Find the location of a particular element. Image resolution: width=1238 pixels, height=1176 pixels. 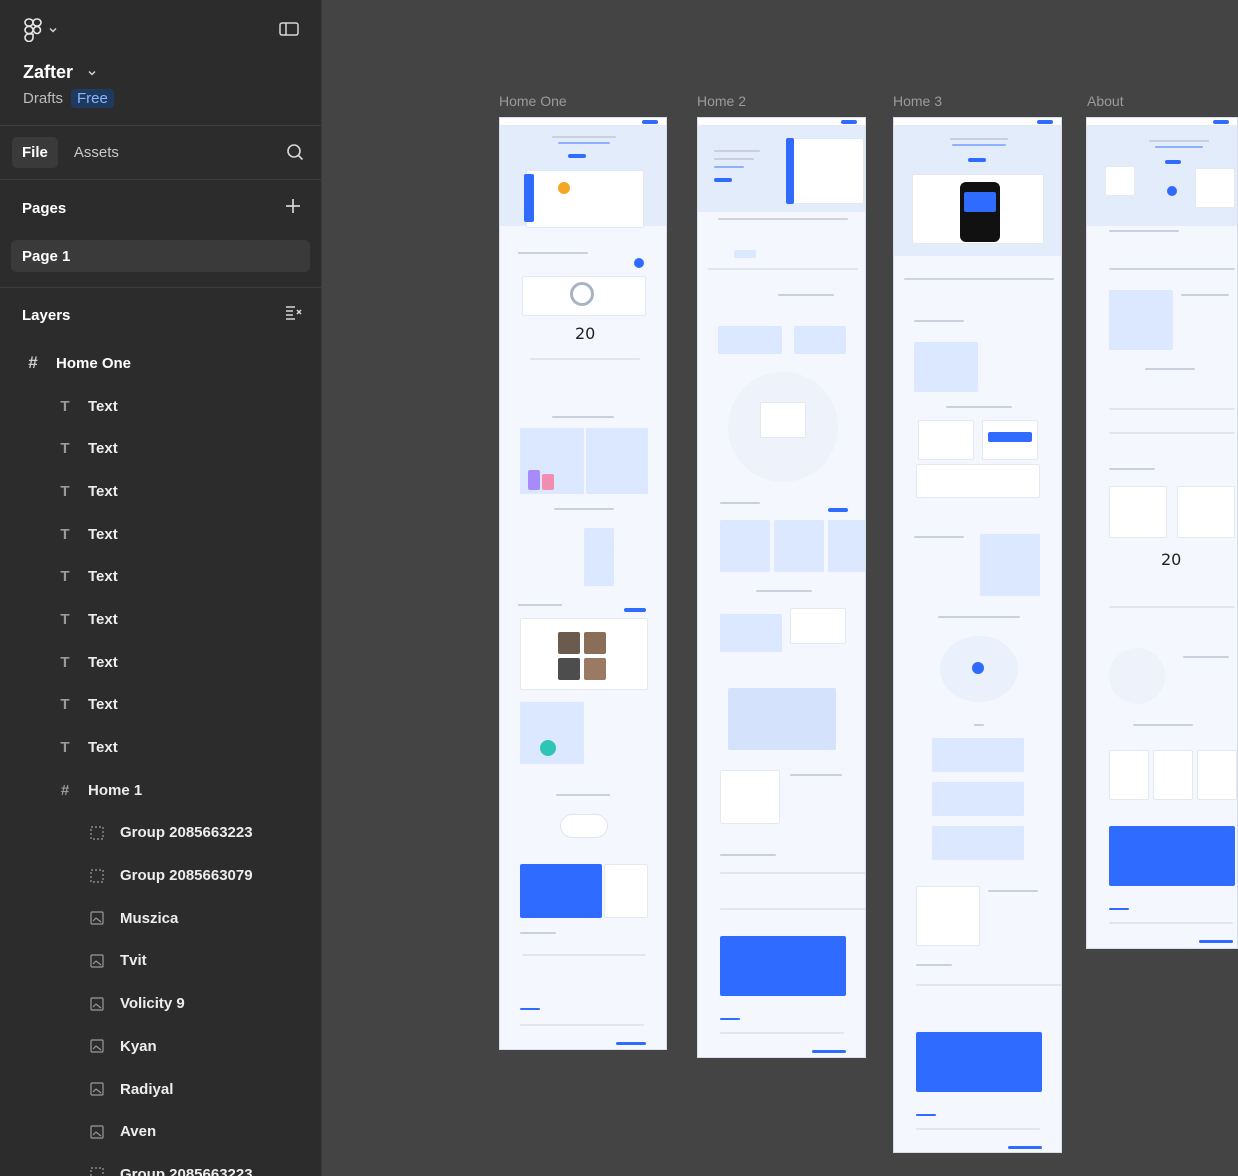

frame-label: Home 2 is located at coordinates (721, 101).